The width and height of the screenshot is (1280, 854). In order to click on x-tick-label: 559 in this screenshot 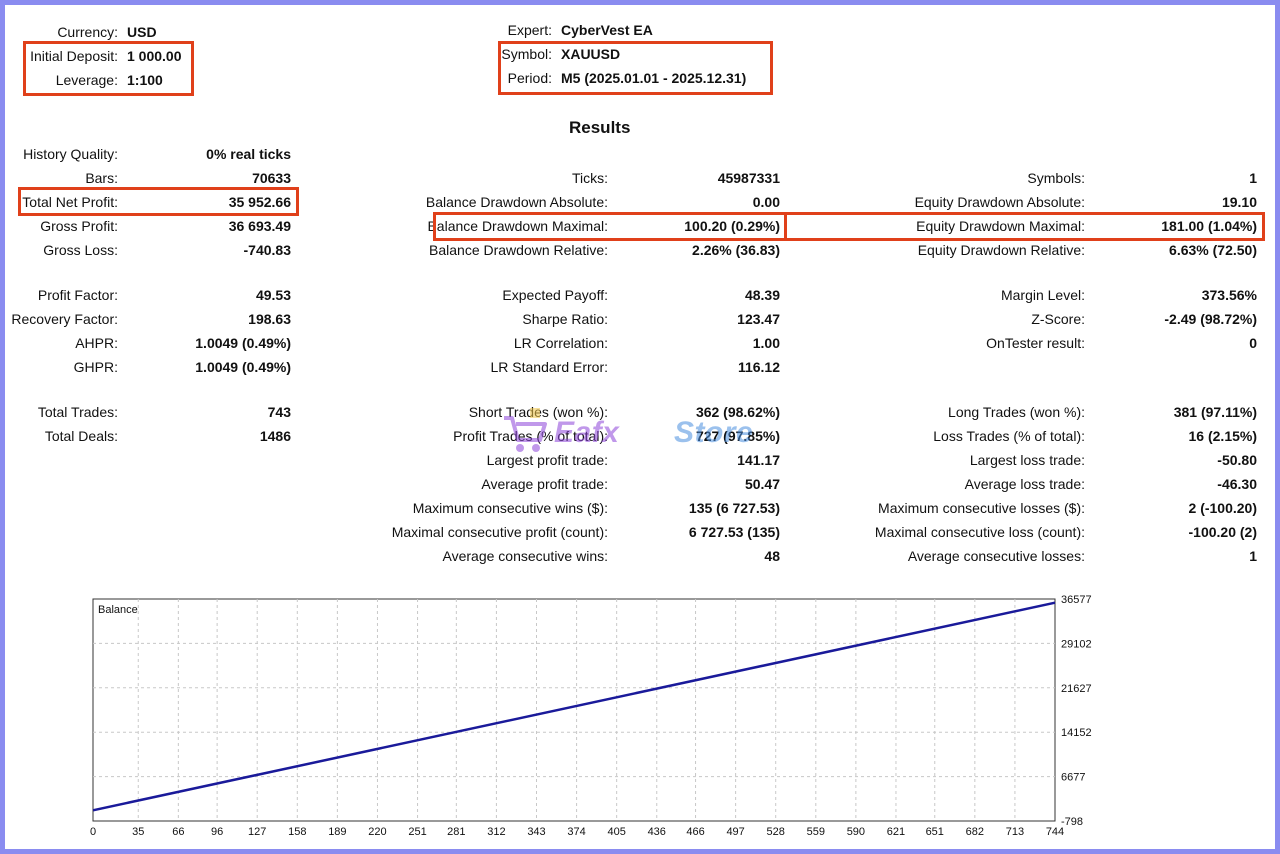, I will do `click(816, 832)`.